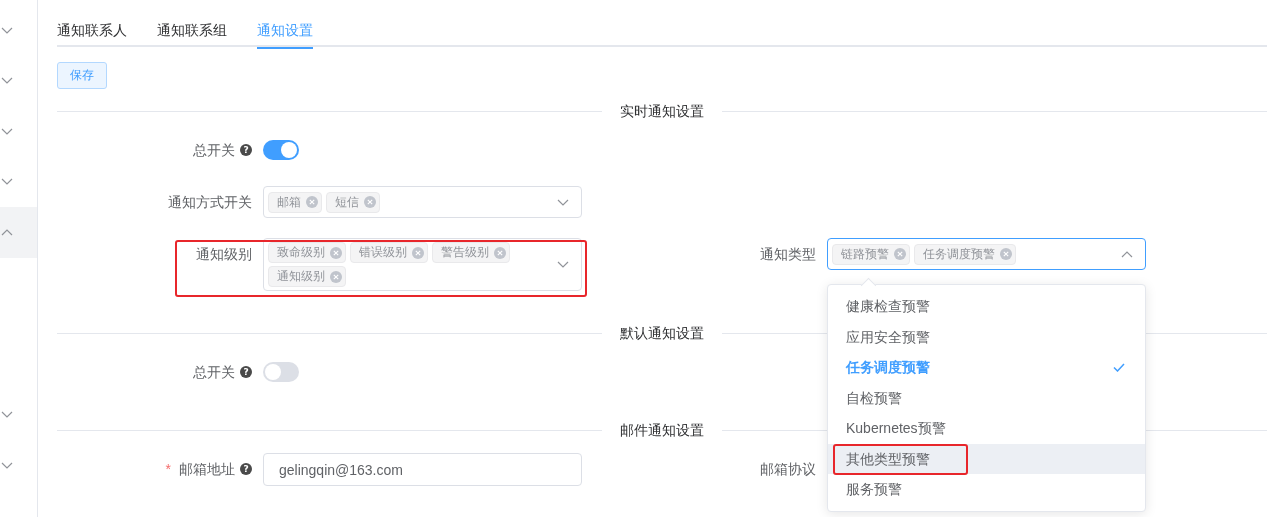 This screenshot has width=1267, height=517. Describe the element at coordinates (207, 469) in the screenshot. I see `field-label: 邮箱地址` at that location.